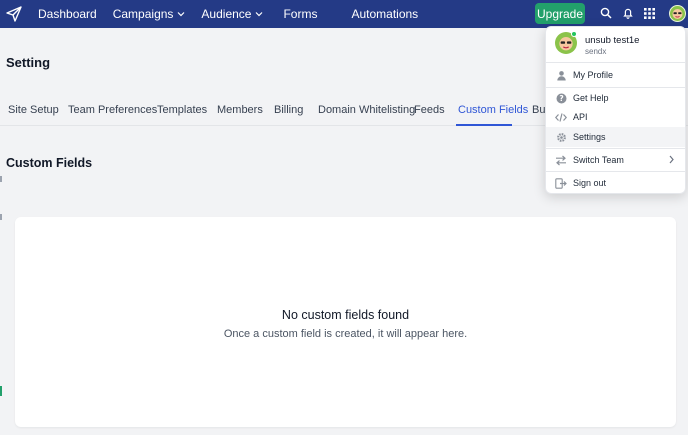  What do you see at coordinates (649, 13) in the screenshot?
I see `apps-grid-icon` at bounding box center [649, 13].